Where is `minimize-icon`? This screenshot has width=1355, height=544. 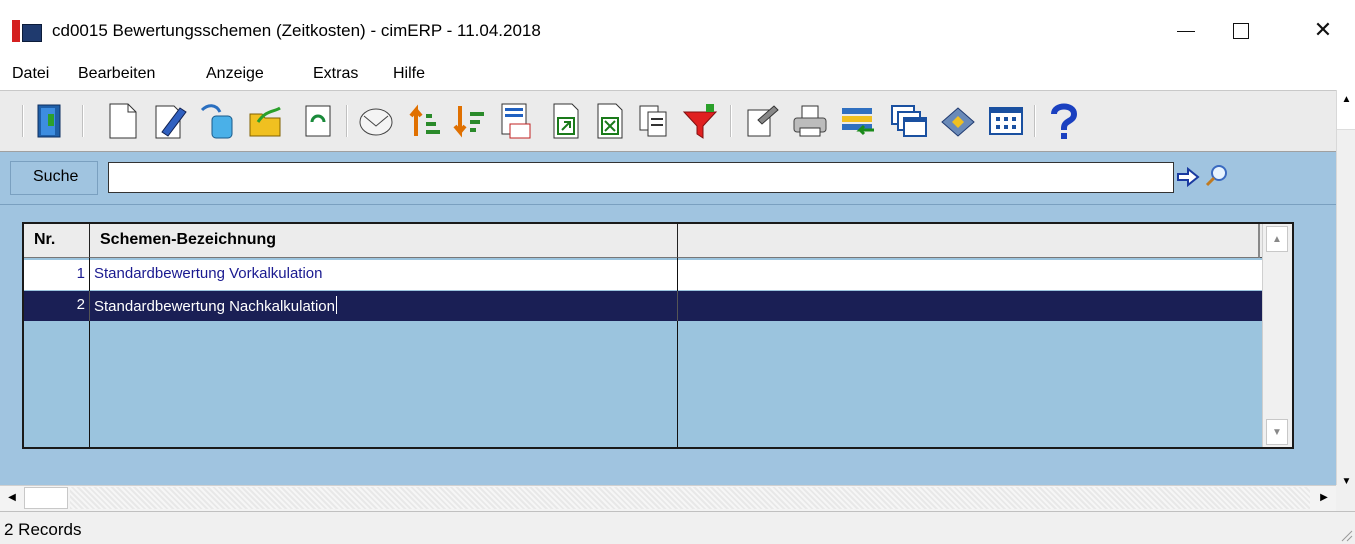 minimize-icon is located at coordinates (1186, 31).